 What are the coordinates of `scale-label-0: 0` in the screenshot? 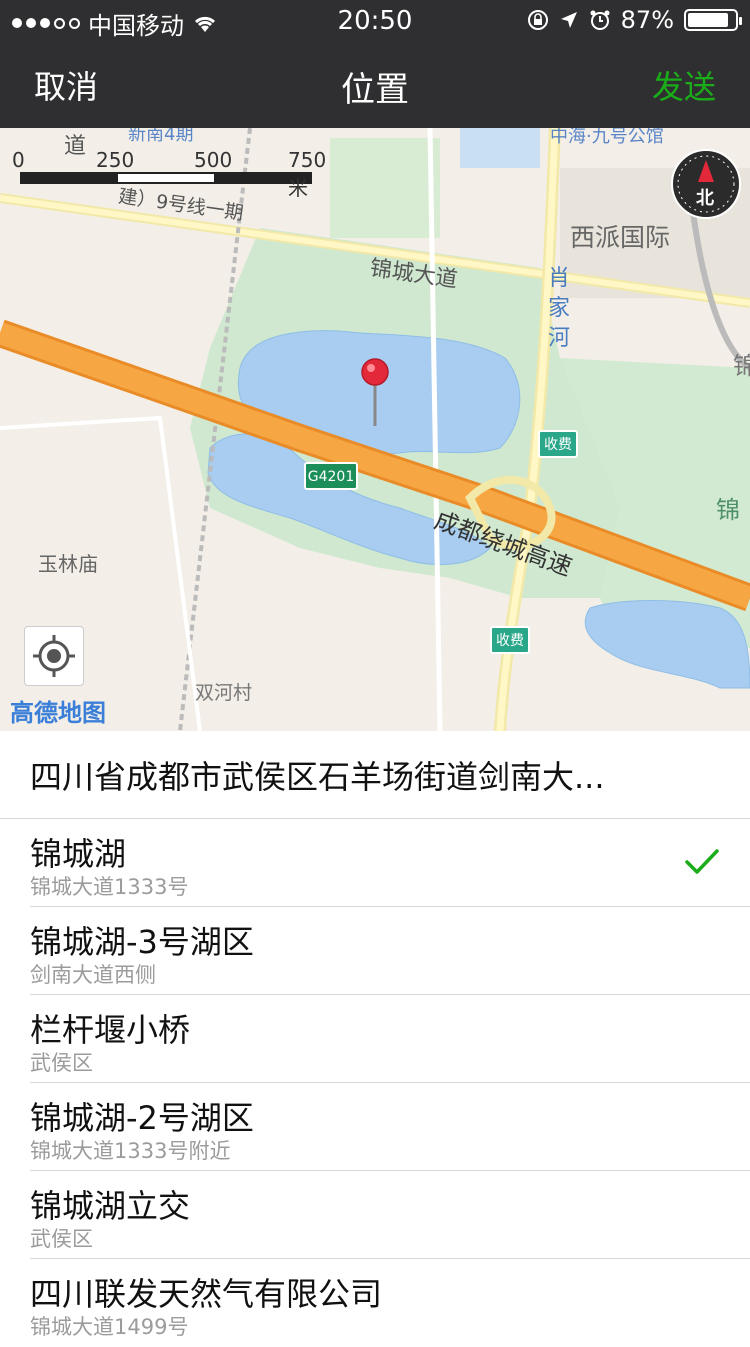 It's located at (18, 160).